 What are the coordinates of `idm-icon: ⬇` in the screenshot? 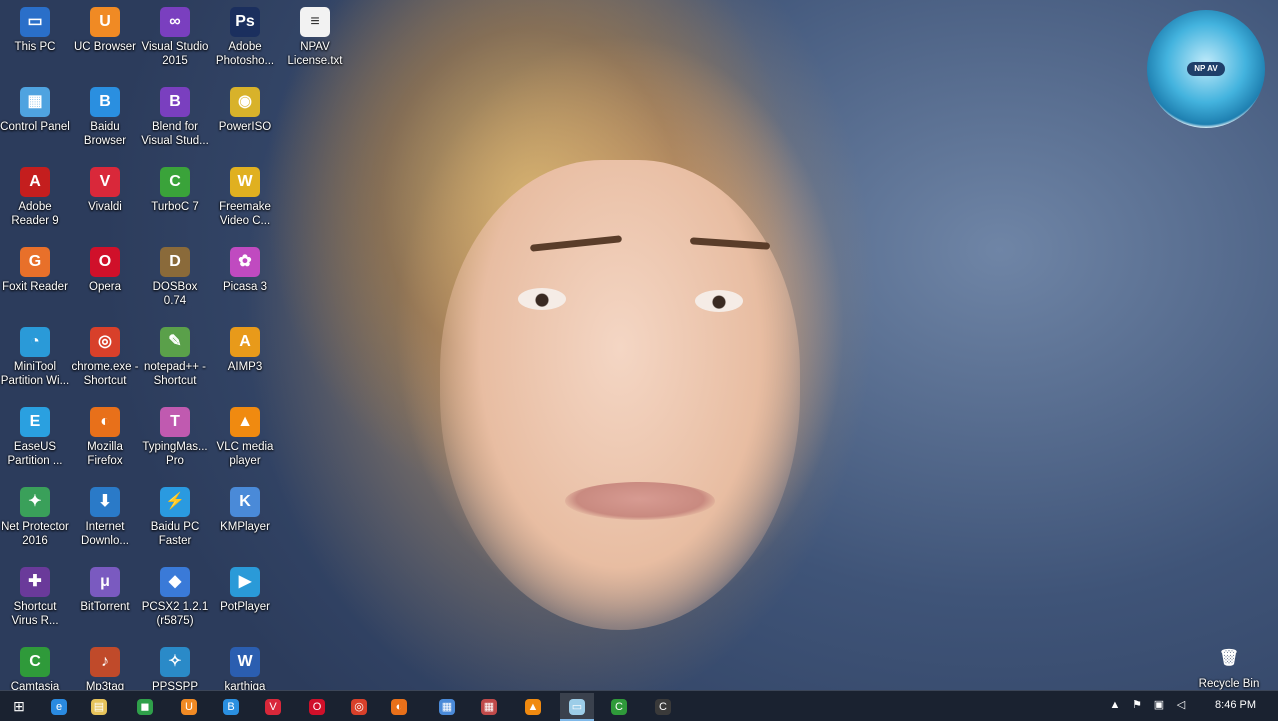 It's located at (105, 502).